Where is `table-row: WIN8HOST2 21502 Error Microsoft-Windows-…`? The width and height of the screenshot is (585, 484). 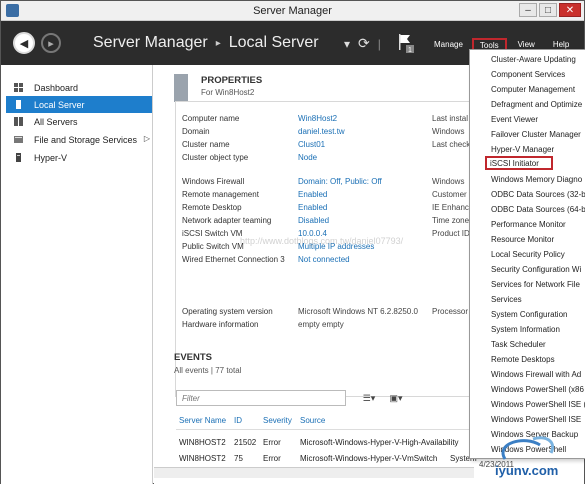
table-row: WIN8HOST2 21502 Error Microsoft-Windows-… is located at coordinates (326, 445).